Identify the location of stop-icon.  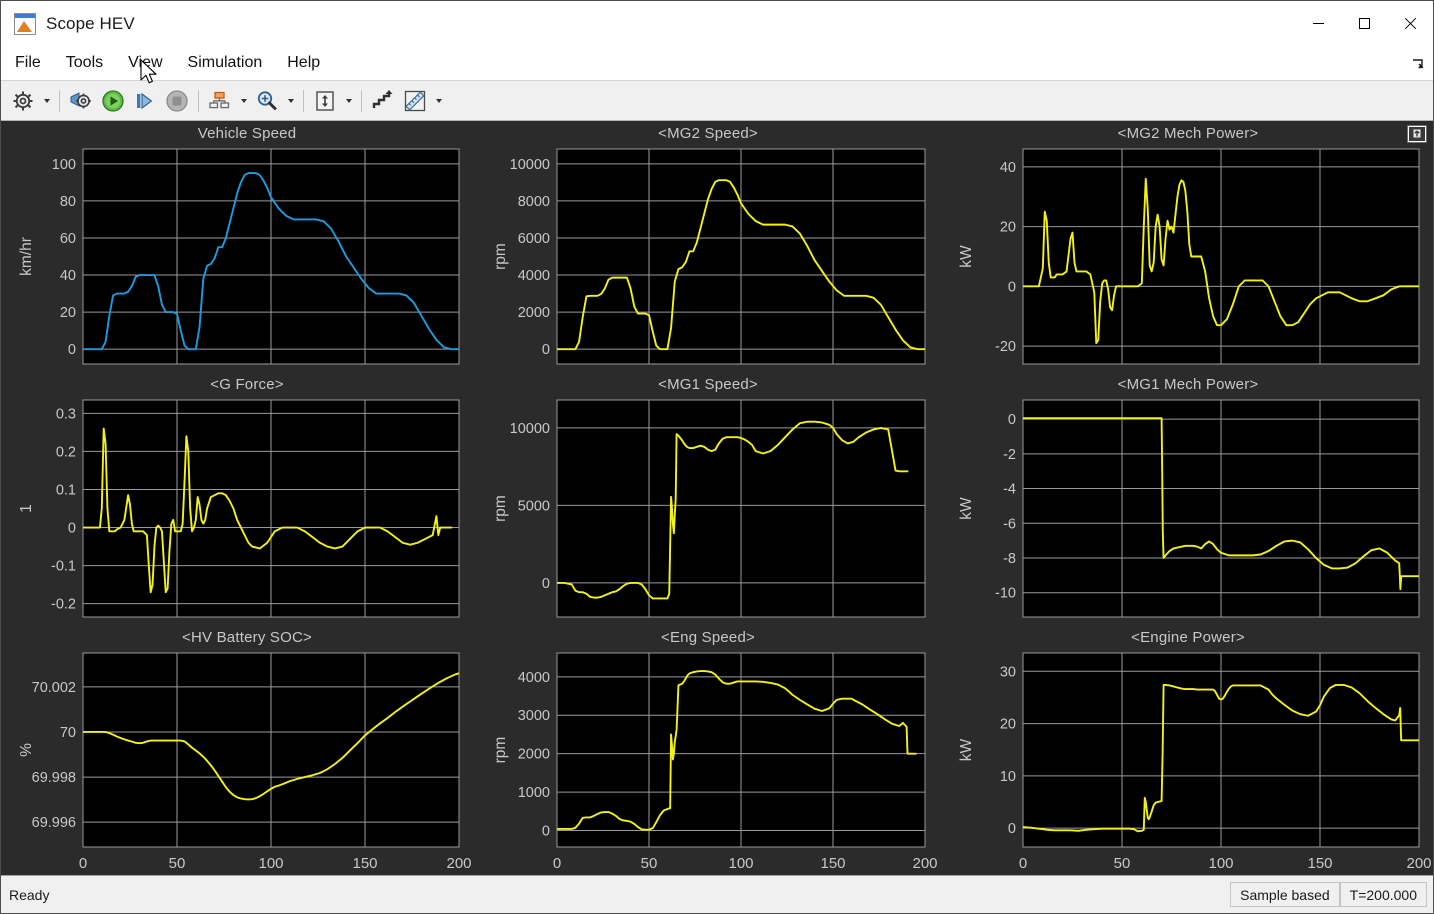
(177, 100).